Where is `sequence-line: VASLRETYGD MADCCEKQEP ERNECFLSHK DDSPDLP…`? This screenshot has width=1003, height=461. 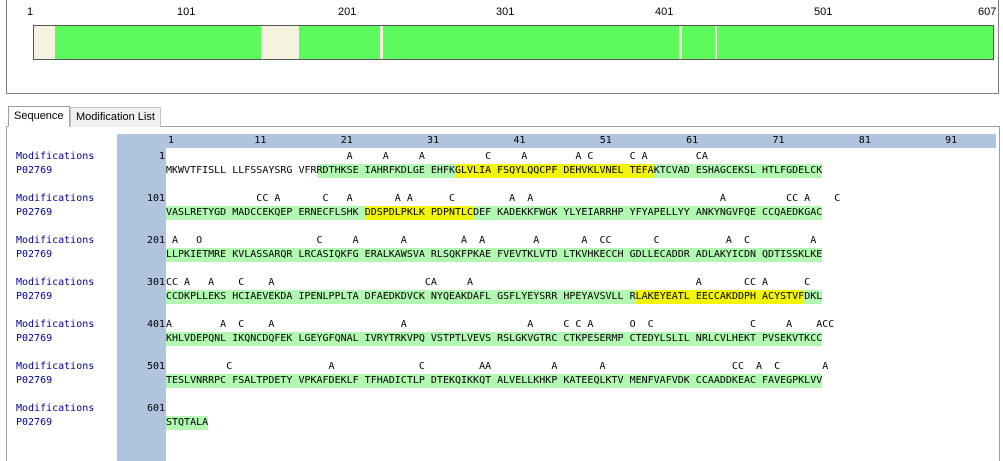
sequence-line: VASLRETYGD MADCCEKQEP ERNECFLSHK DDSPDLP… is located at coordinates (494, 213).